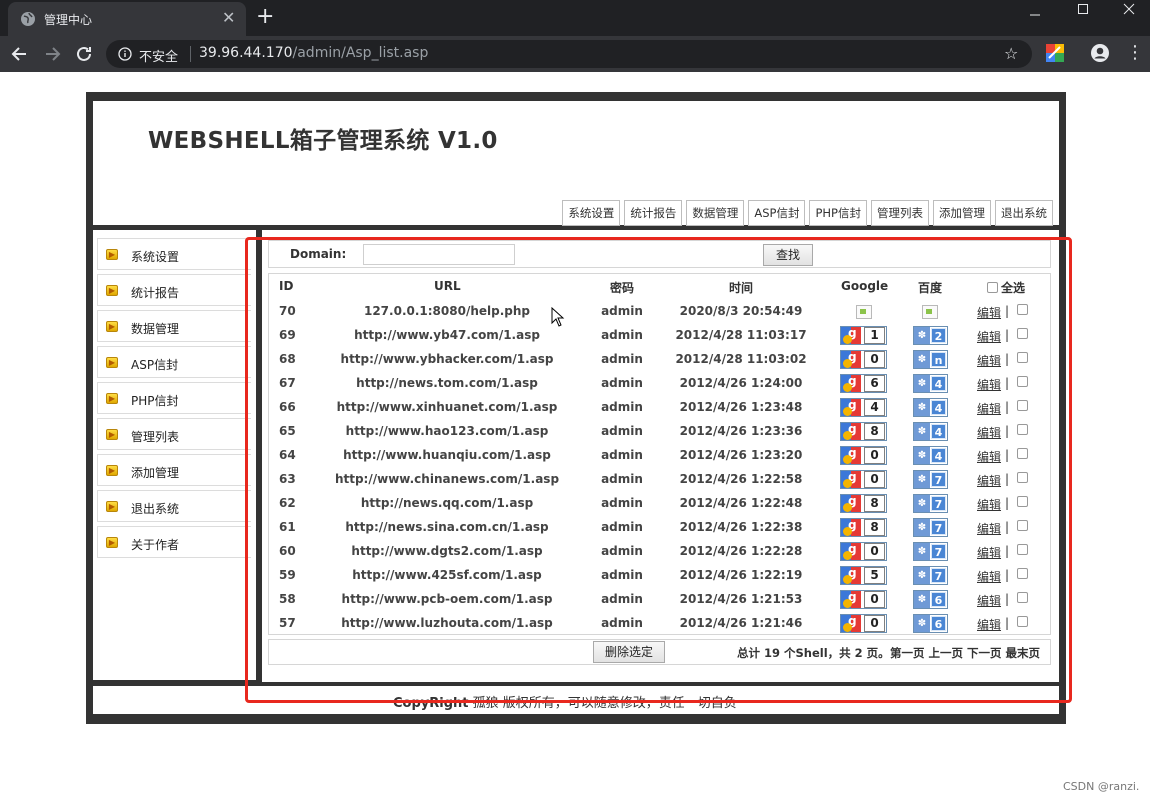  Describe the element at coordinates (1128, 15) in the screenshot. I see `window-close-icon` at that location.